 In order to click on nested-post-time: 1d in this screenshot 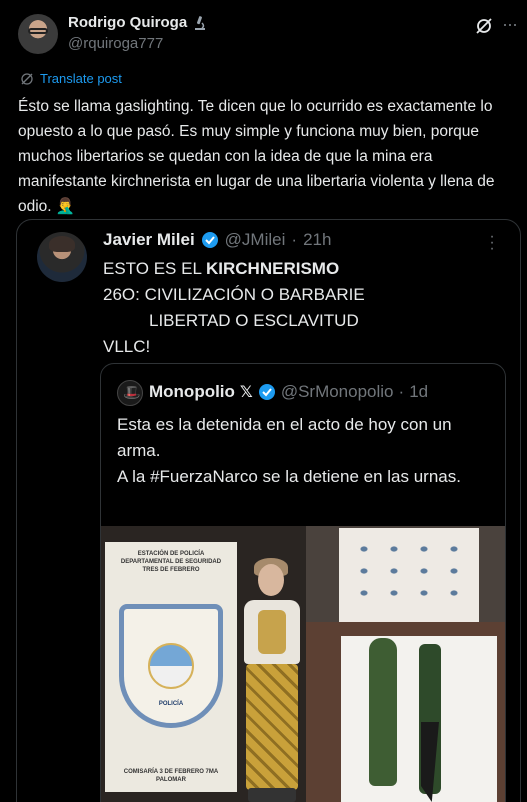, I will do `click(418, 392)`.